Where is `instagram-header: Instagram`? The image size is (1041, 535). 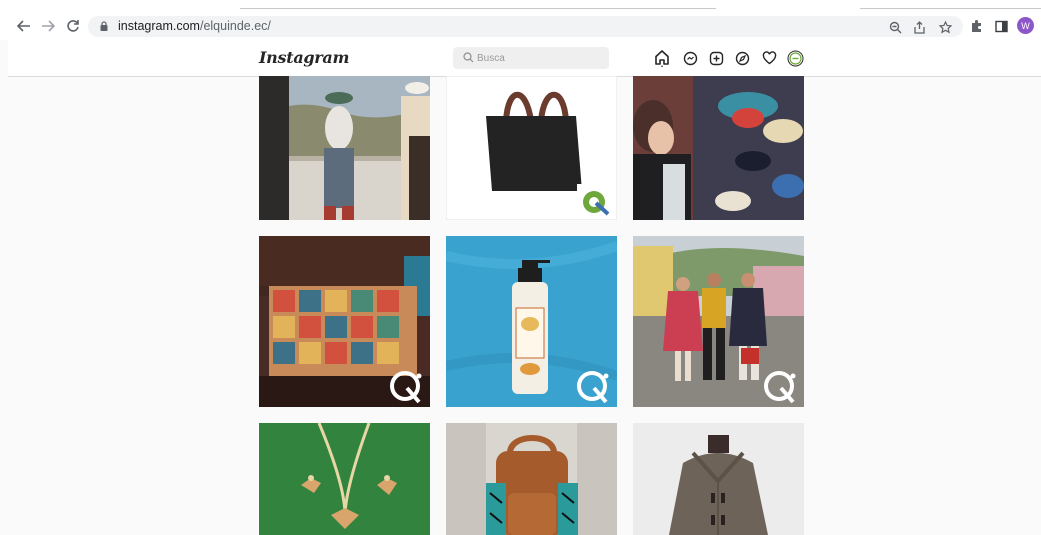
instagram-header: Instagram is located at coordinates (524, 58).